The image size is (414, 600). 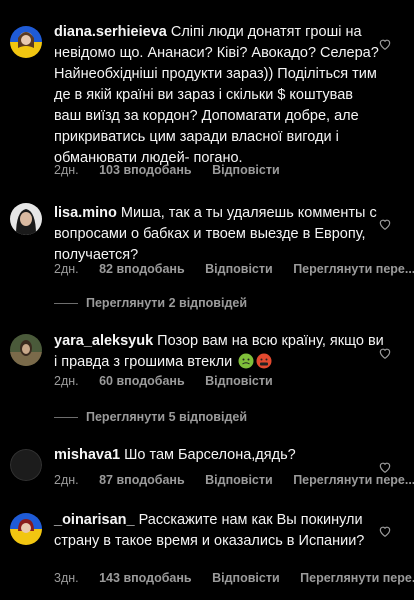 I want to click on view-replies-label: Переглянути 5 відповідей, so click(x=167, y=417).